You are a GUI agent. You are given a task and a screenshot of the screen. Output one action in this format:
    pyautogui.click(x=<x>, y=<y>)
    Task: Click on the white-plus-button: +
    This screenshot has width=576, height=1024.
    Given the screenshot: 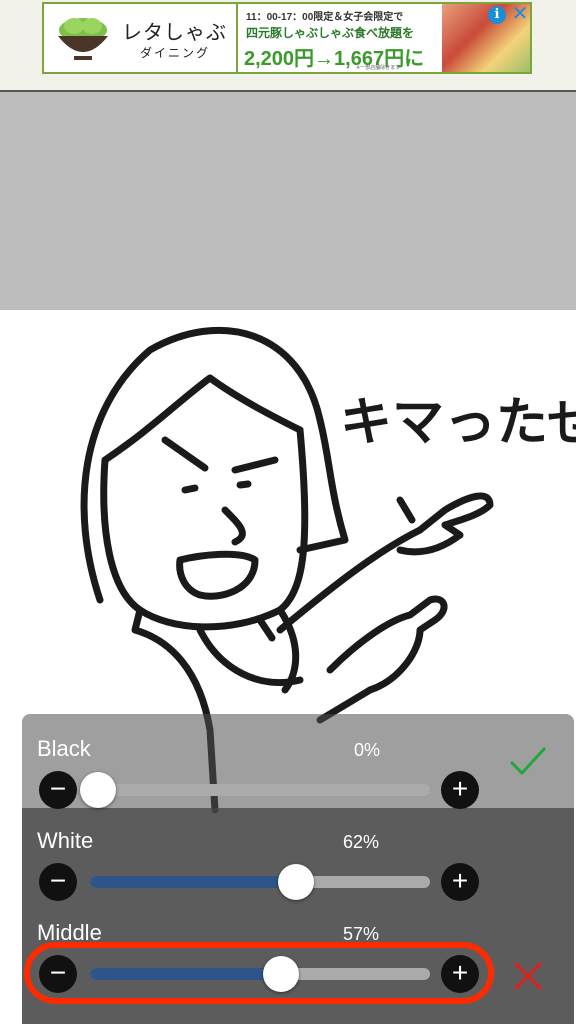 What is the action you would take?
    pyautogui.click(x=460, y=882)
    